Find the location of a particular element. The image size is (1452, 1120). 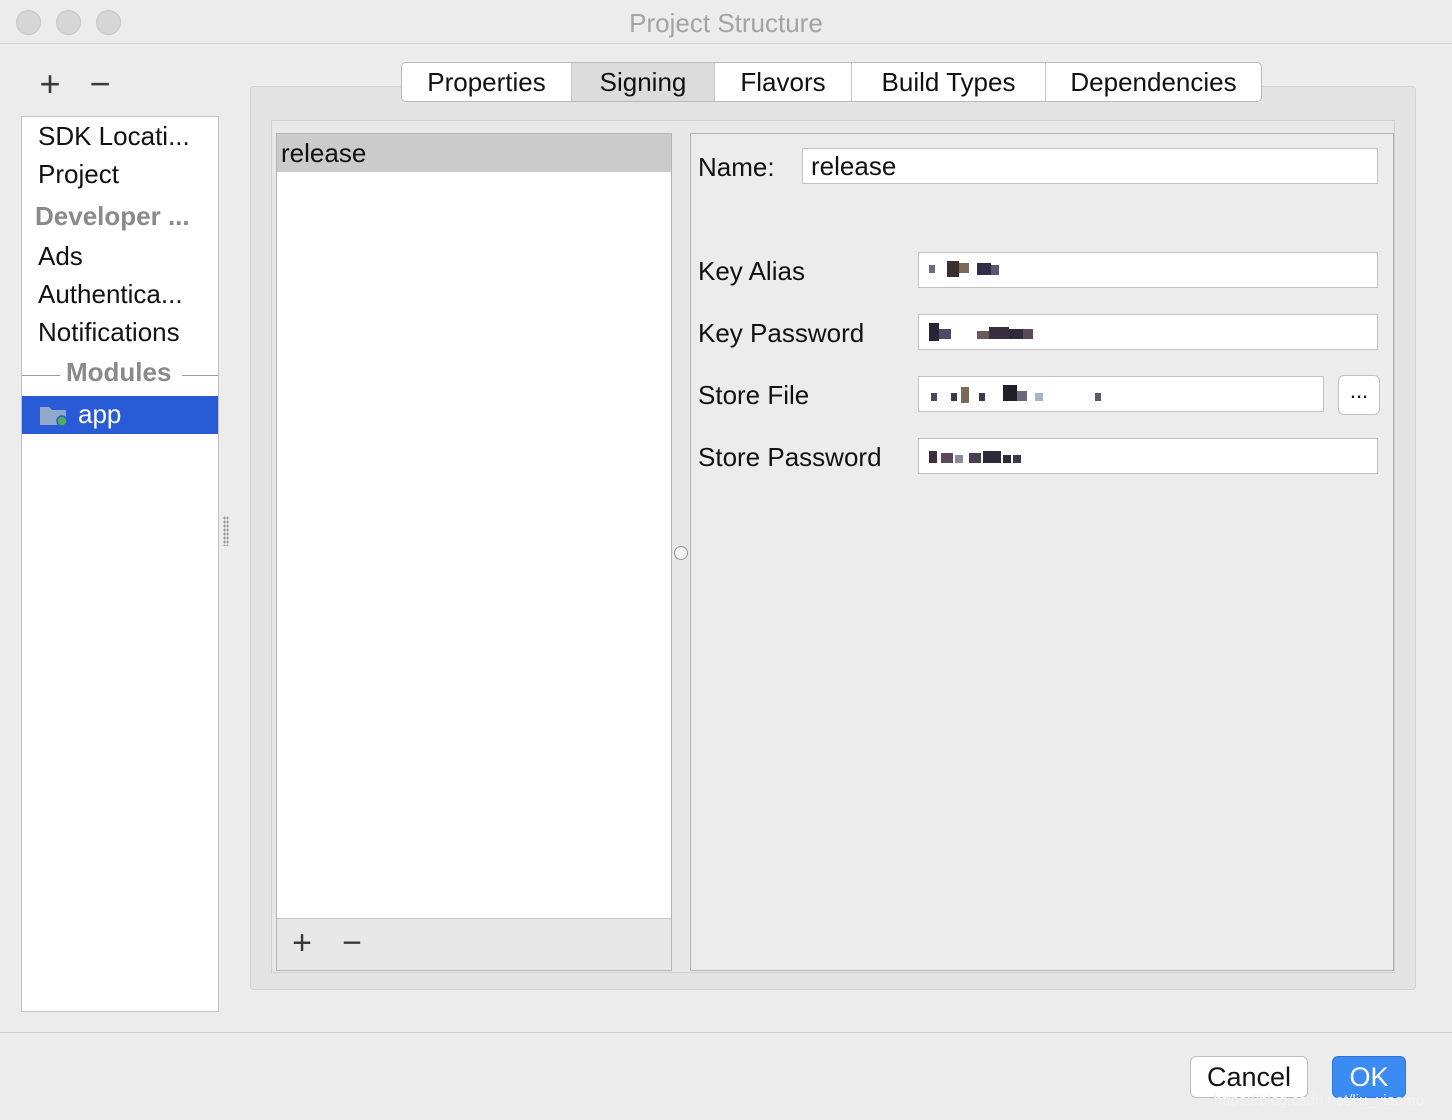

key-password-label: Key Password is located at coordinates (781, 333).